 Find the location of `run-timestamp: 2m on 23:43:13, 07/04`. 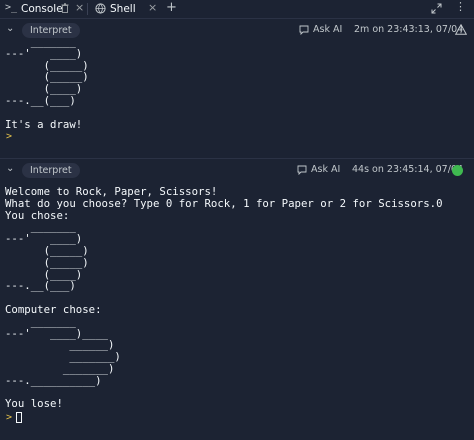

run-timestamp: 2m on 23:43:13, 07/04 is located at coordinates (409, 29).